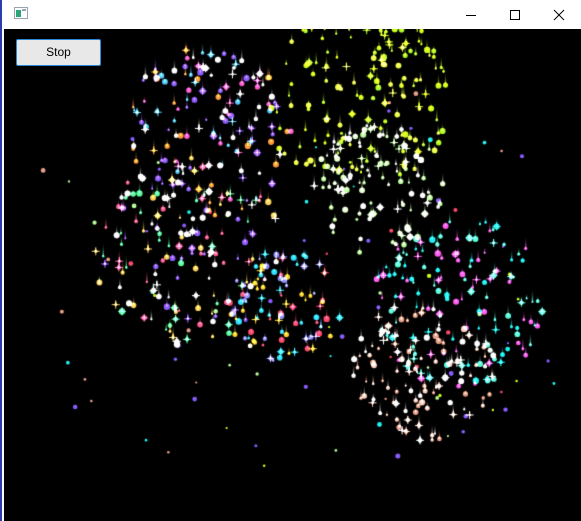 Image resolution: width=581 pixels, height=521 pixels. What do you see at coordinates (292, 14) in the screenshot?
I see `title-bar` at bounding box center [292, 14].